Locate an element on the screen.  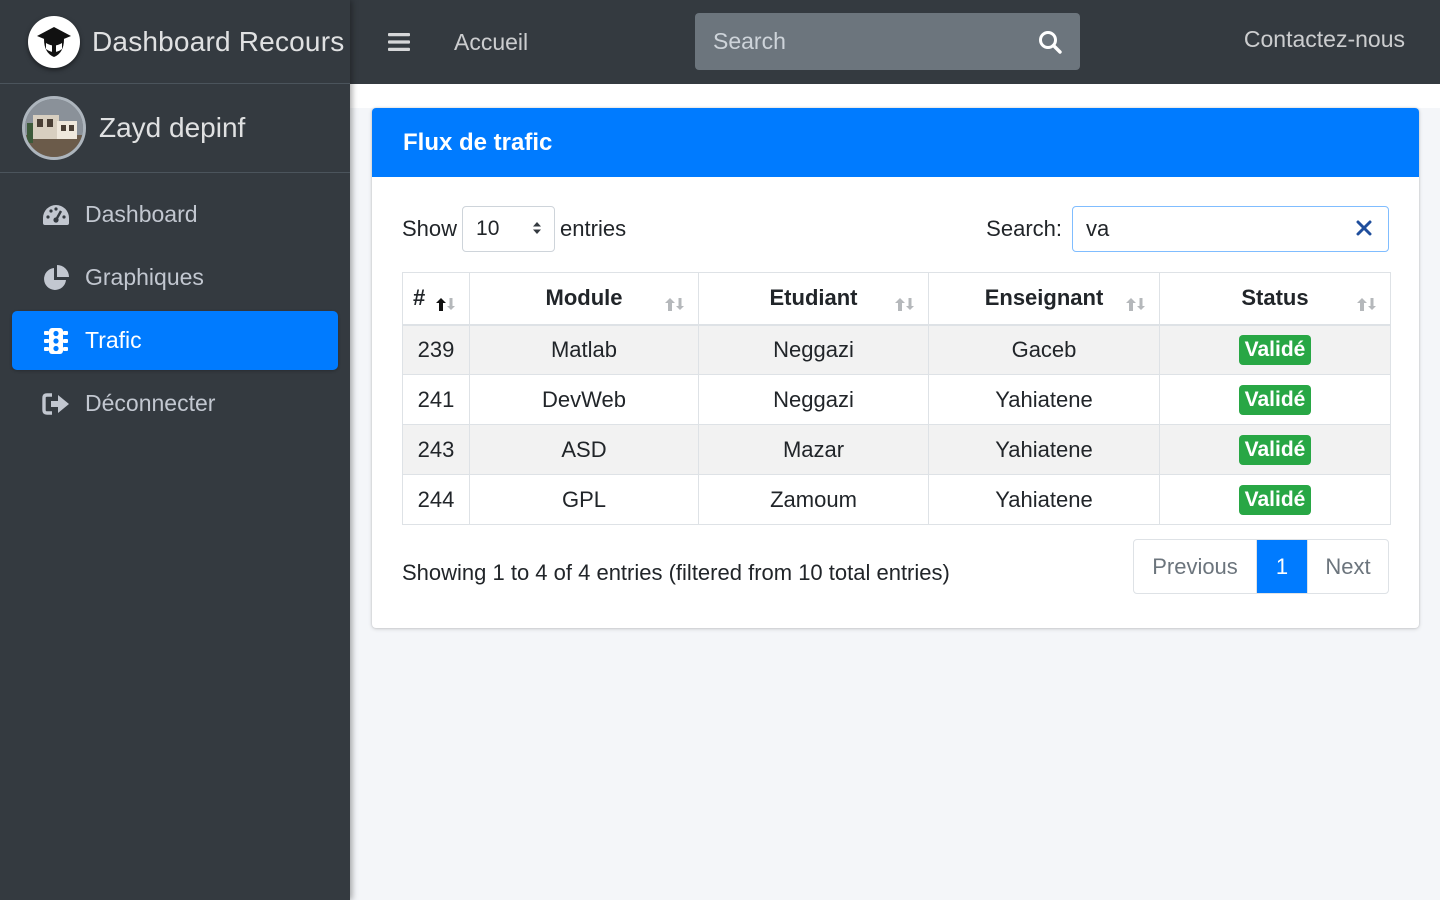
content-header is located at coordinates (895, 96).